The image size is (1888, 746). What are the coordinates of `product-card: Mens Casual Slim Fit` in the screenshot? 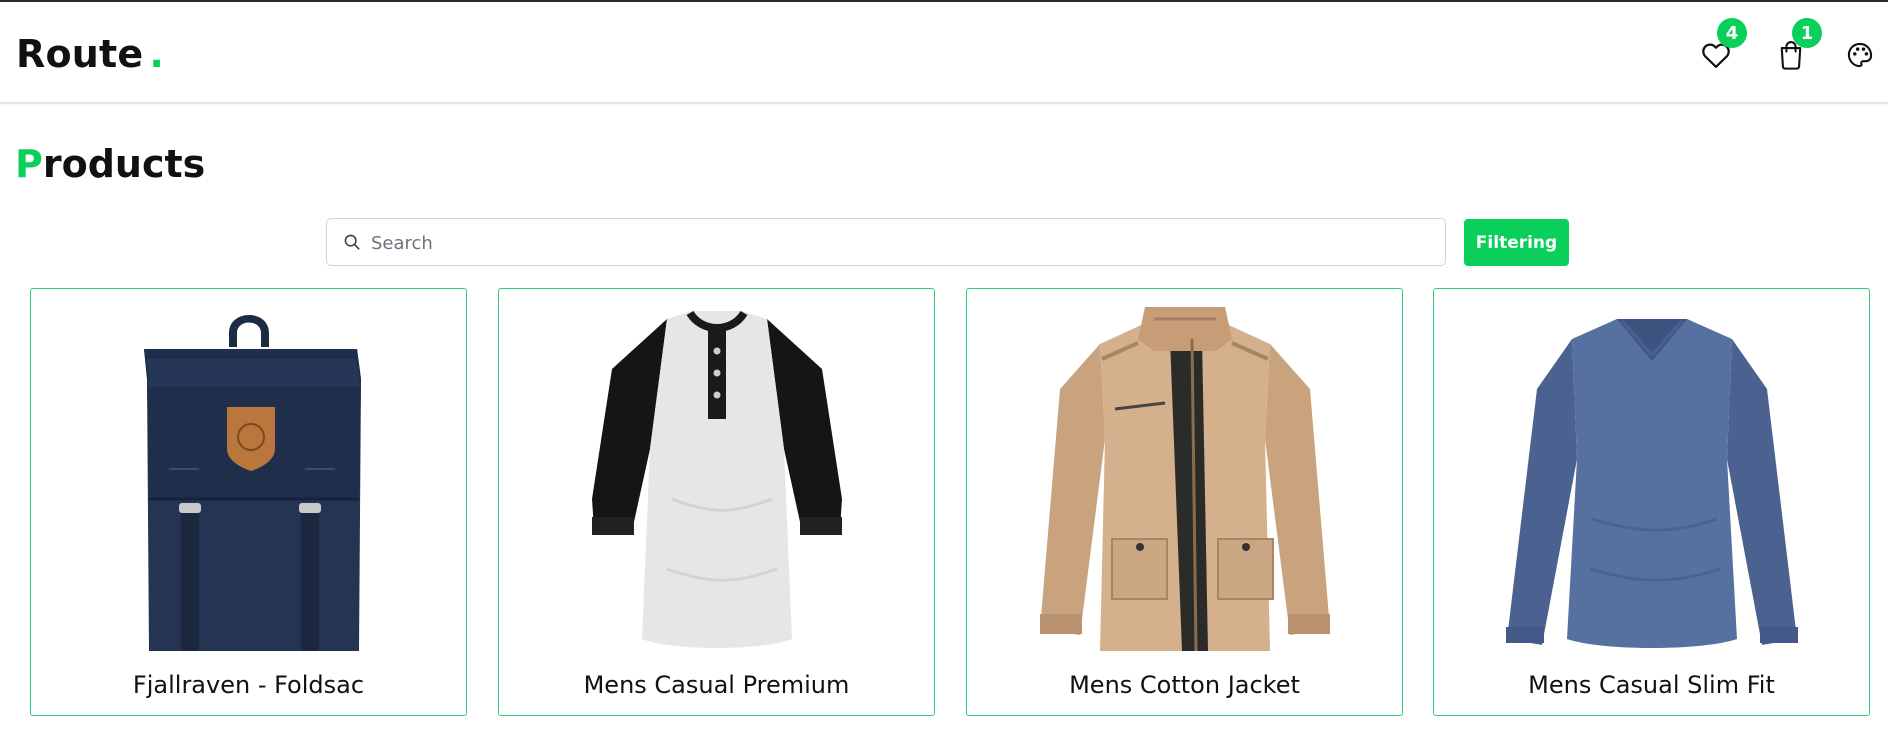 It's located at (1651, 502).